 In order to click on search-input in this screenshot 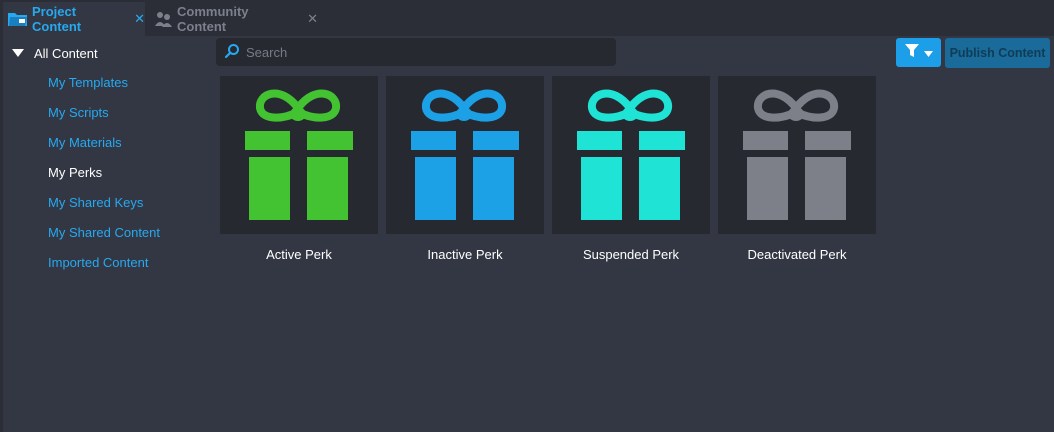, I will do `click(426, 52)`.